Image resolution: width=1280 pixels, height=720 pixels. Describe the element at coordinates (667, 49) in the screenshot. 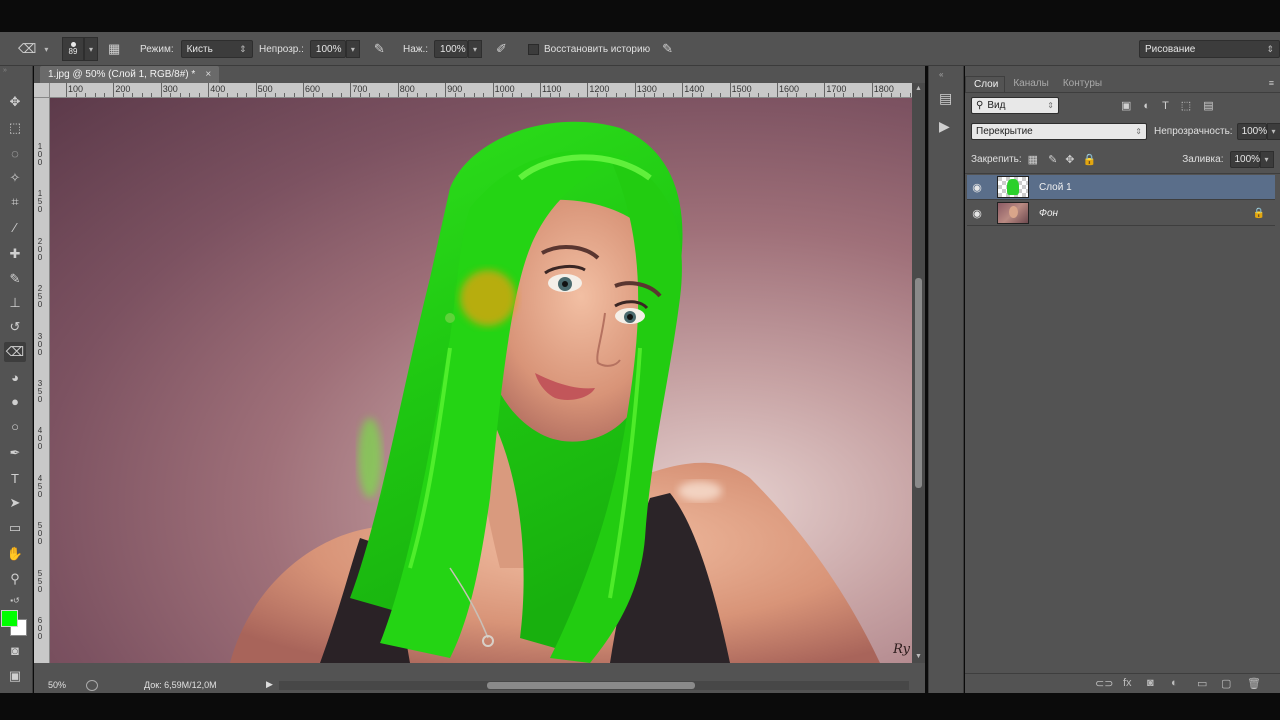

I see `size-pressure-icon: ✎` at that location.